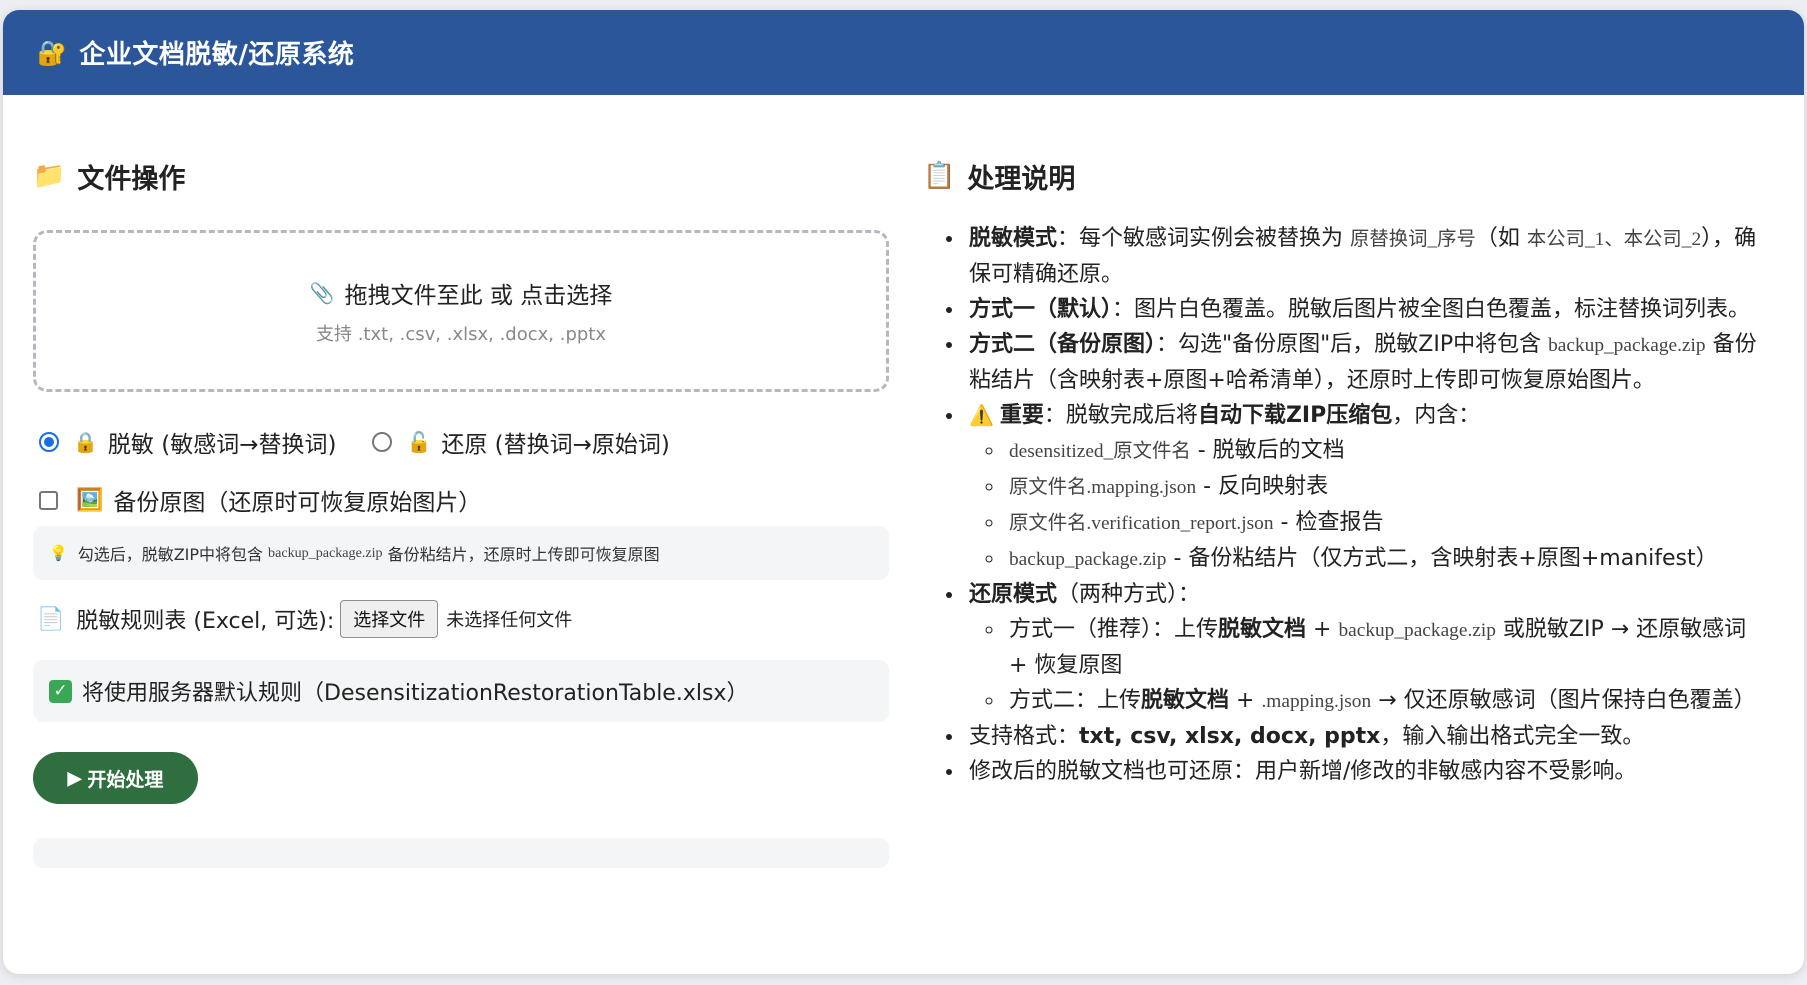 This screenshot has width=1807, height=985. I want to click on lock-icon: 🔐, so click(52, 52).